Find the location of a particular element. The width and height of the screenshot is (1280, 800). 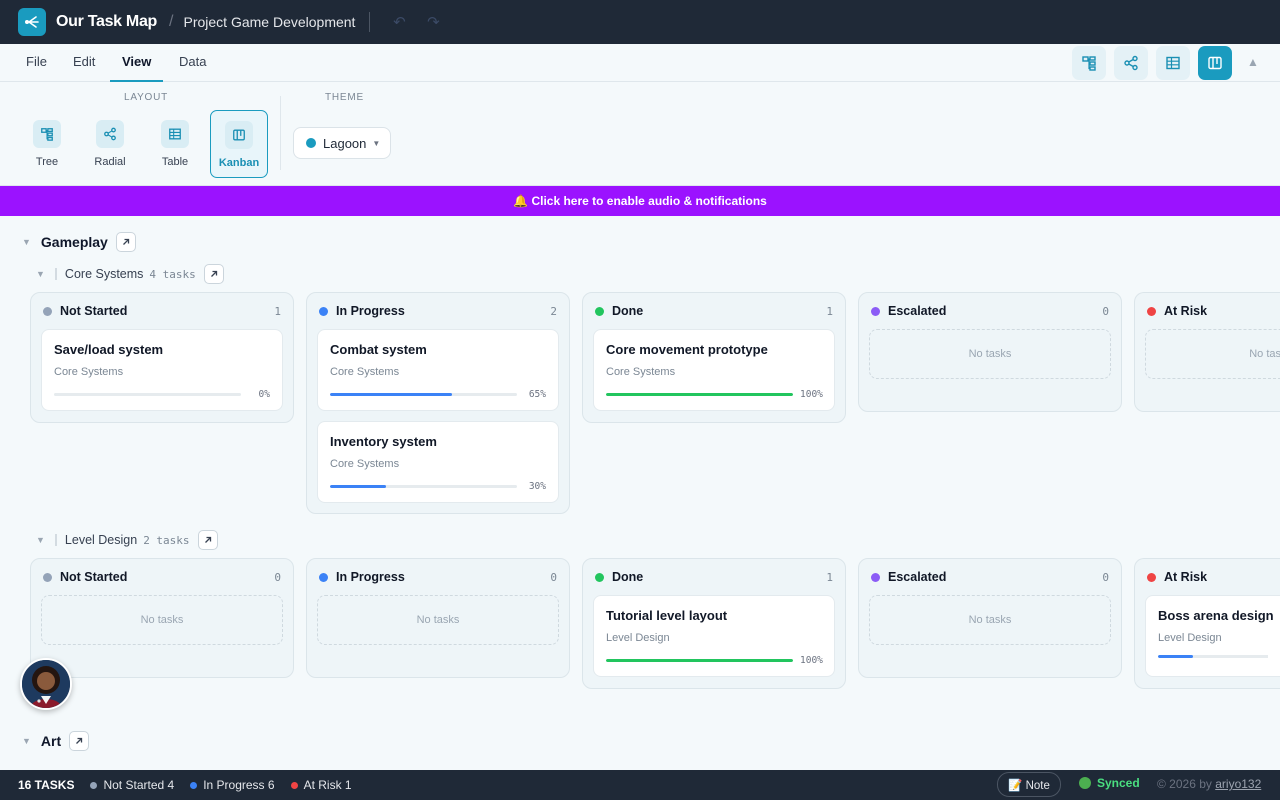

layout-kanban-button: Kanban is located at coordinates (239, 144).